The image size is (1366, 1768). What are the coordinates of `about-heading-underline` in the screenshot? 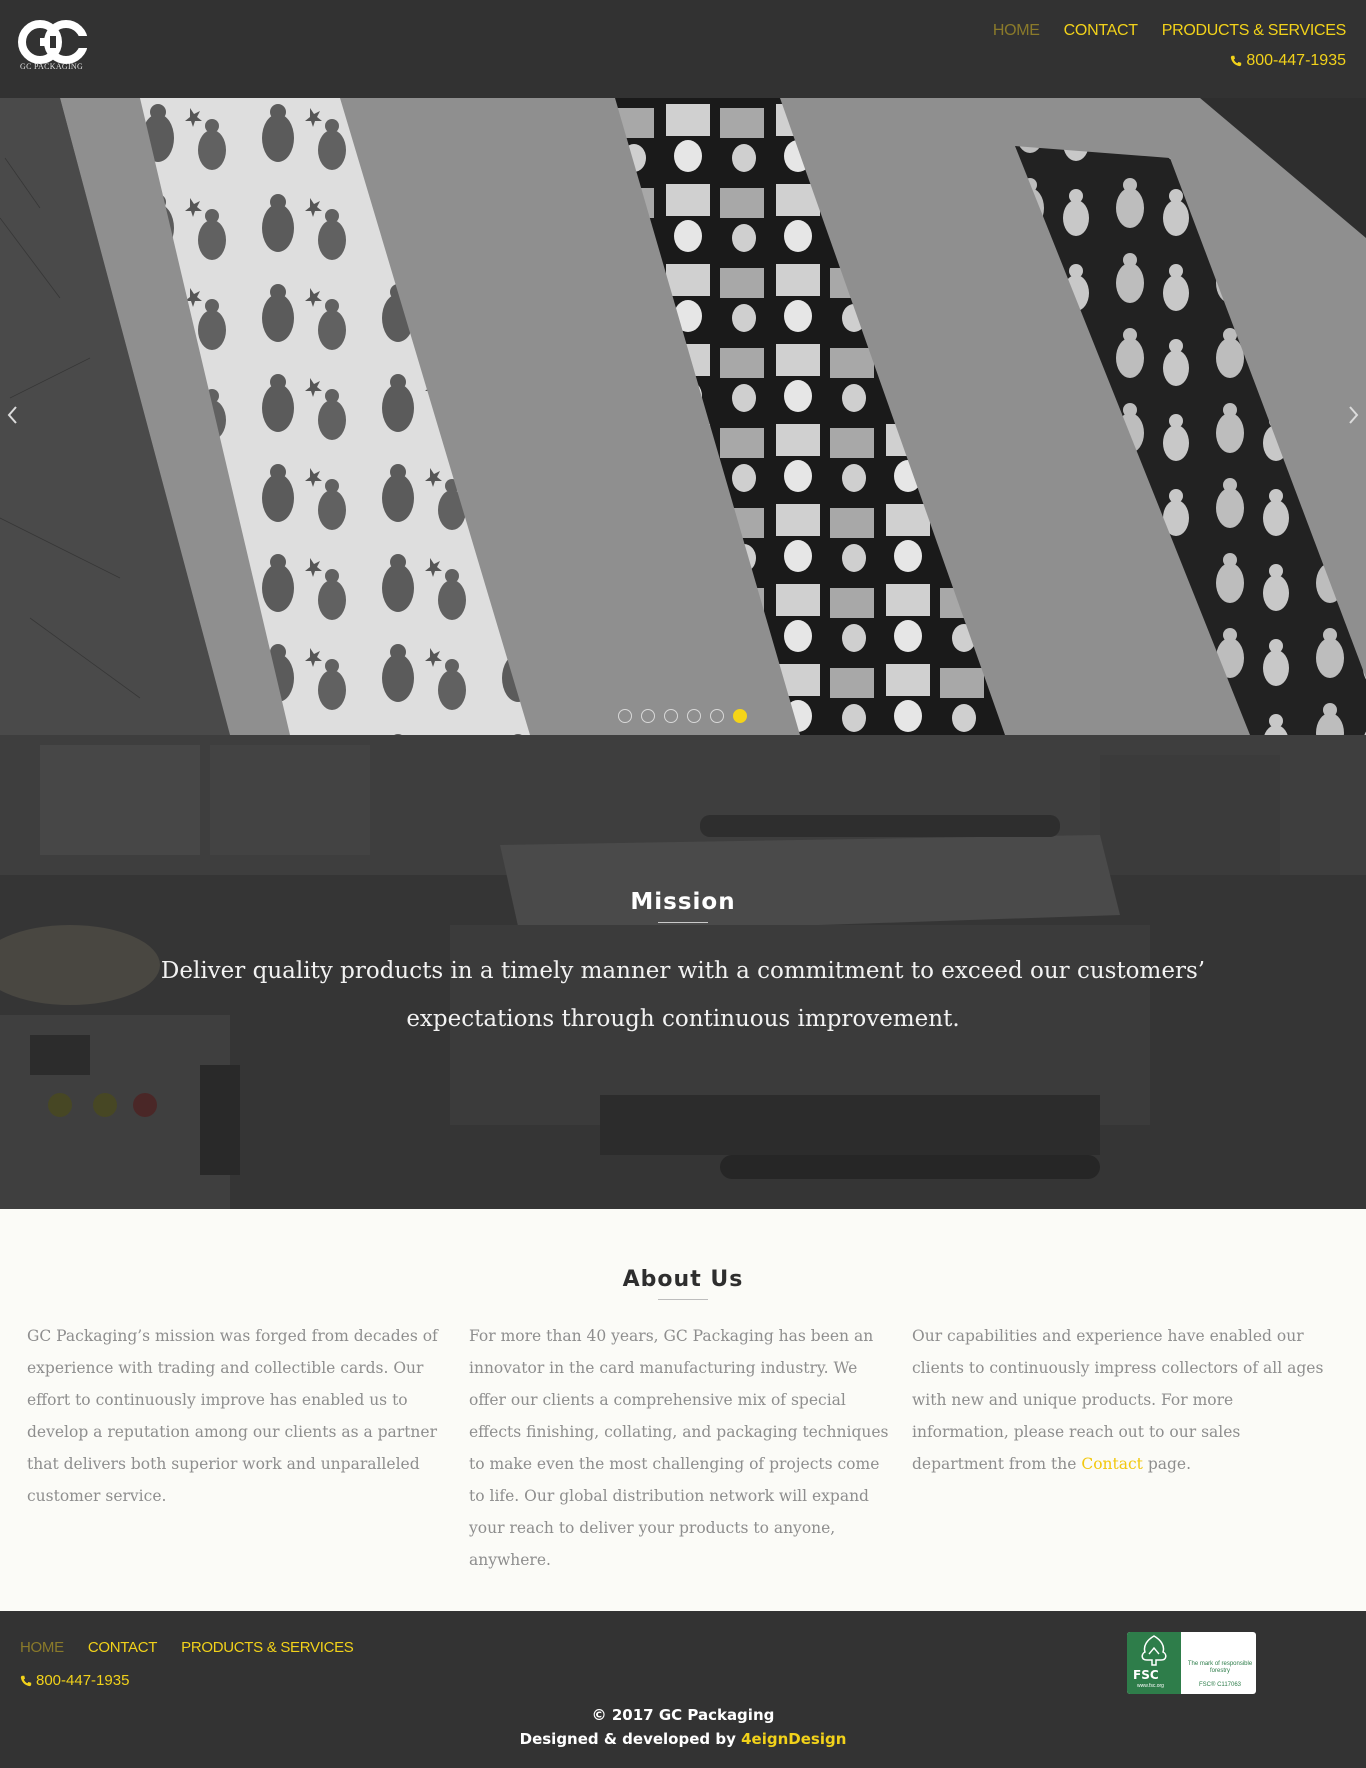 It's located at (683, 1299).